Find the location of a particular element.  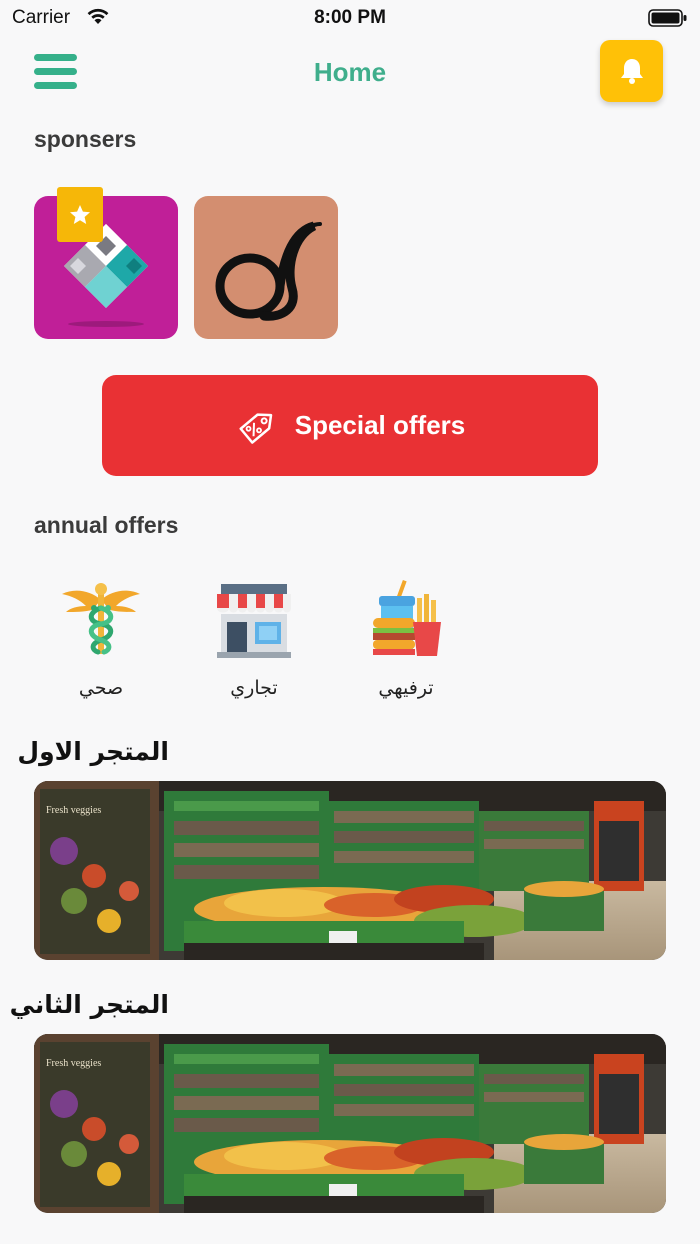

bell-icon is located at coordinates (631, 71).